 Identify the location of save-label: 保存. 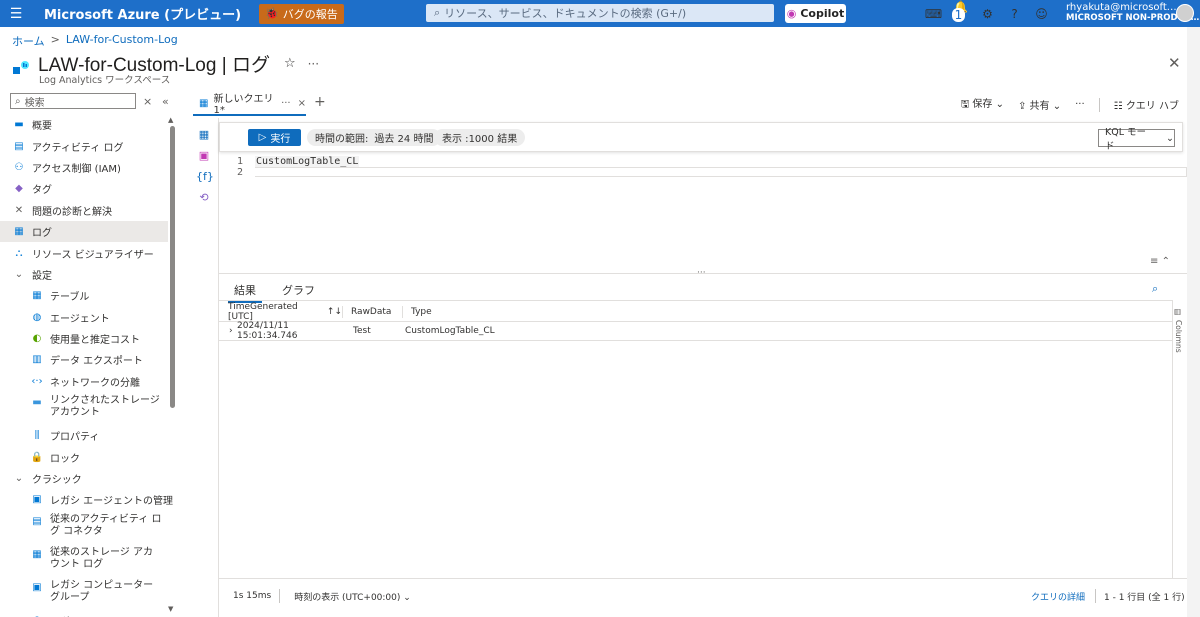
(982, 104).